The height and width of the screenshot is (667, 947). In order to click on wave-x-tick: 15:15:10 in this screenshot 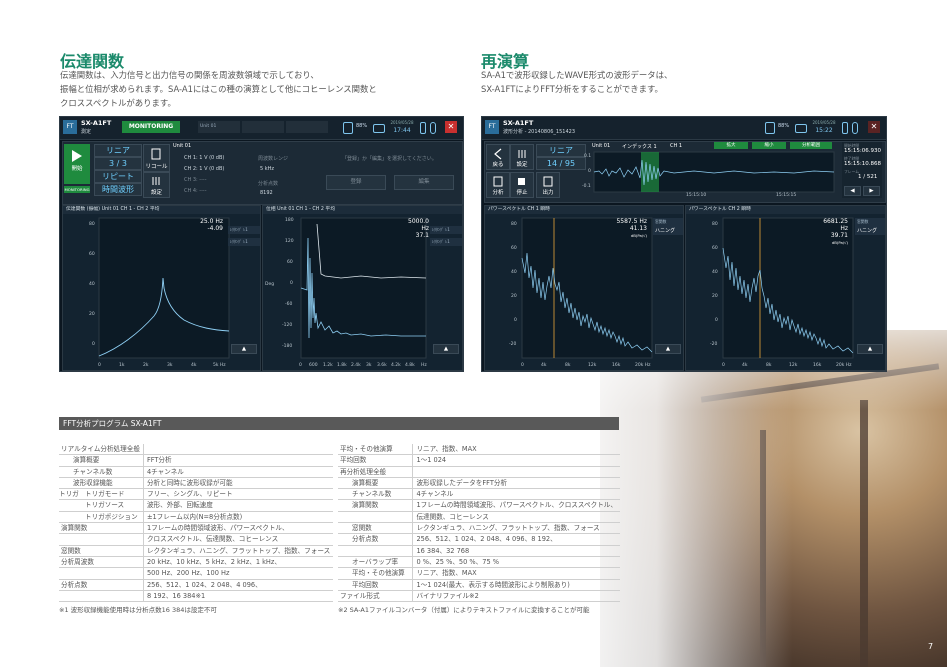, I will do `click(696, 195)`.